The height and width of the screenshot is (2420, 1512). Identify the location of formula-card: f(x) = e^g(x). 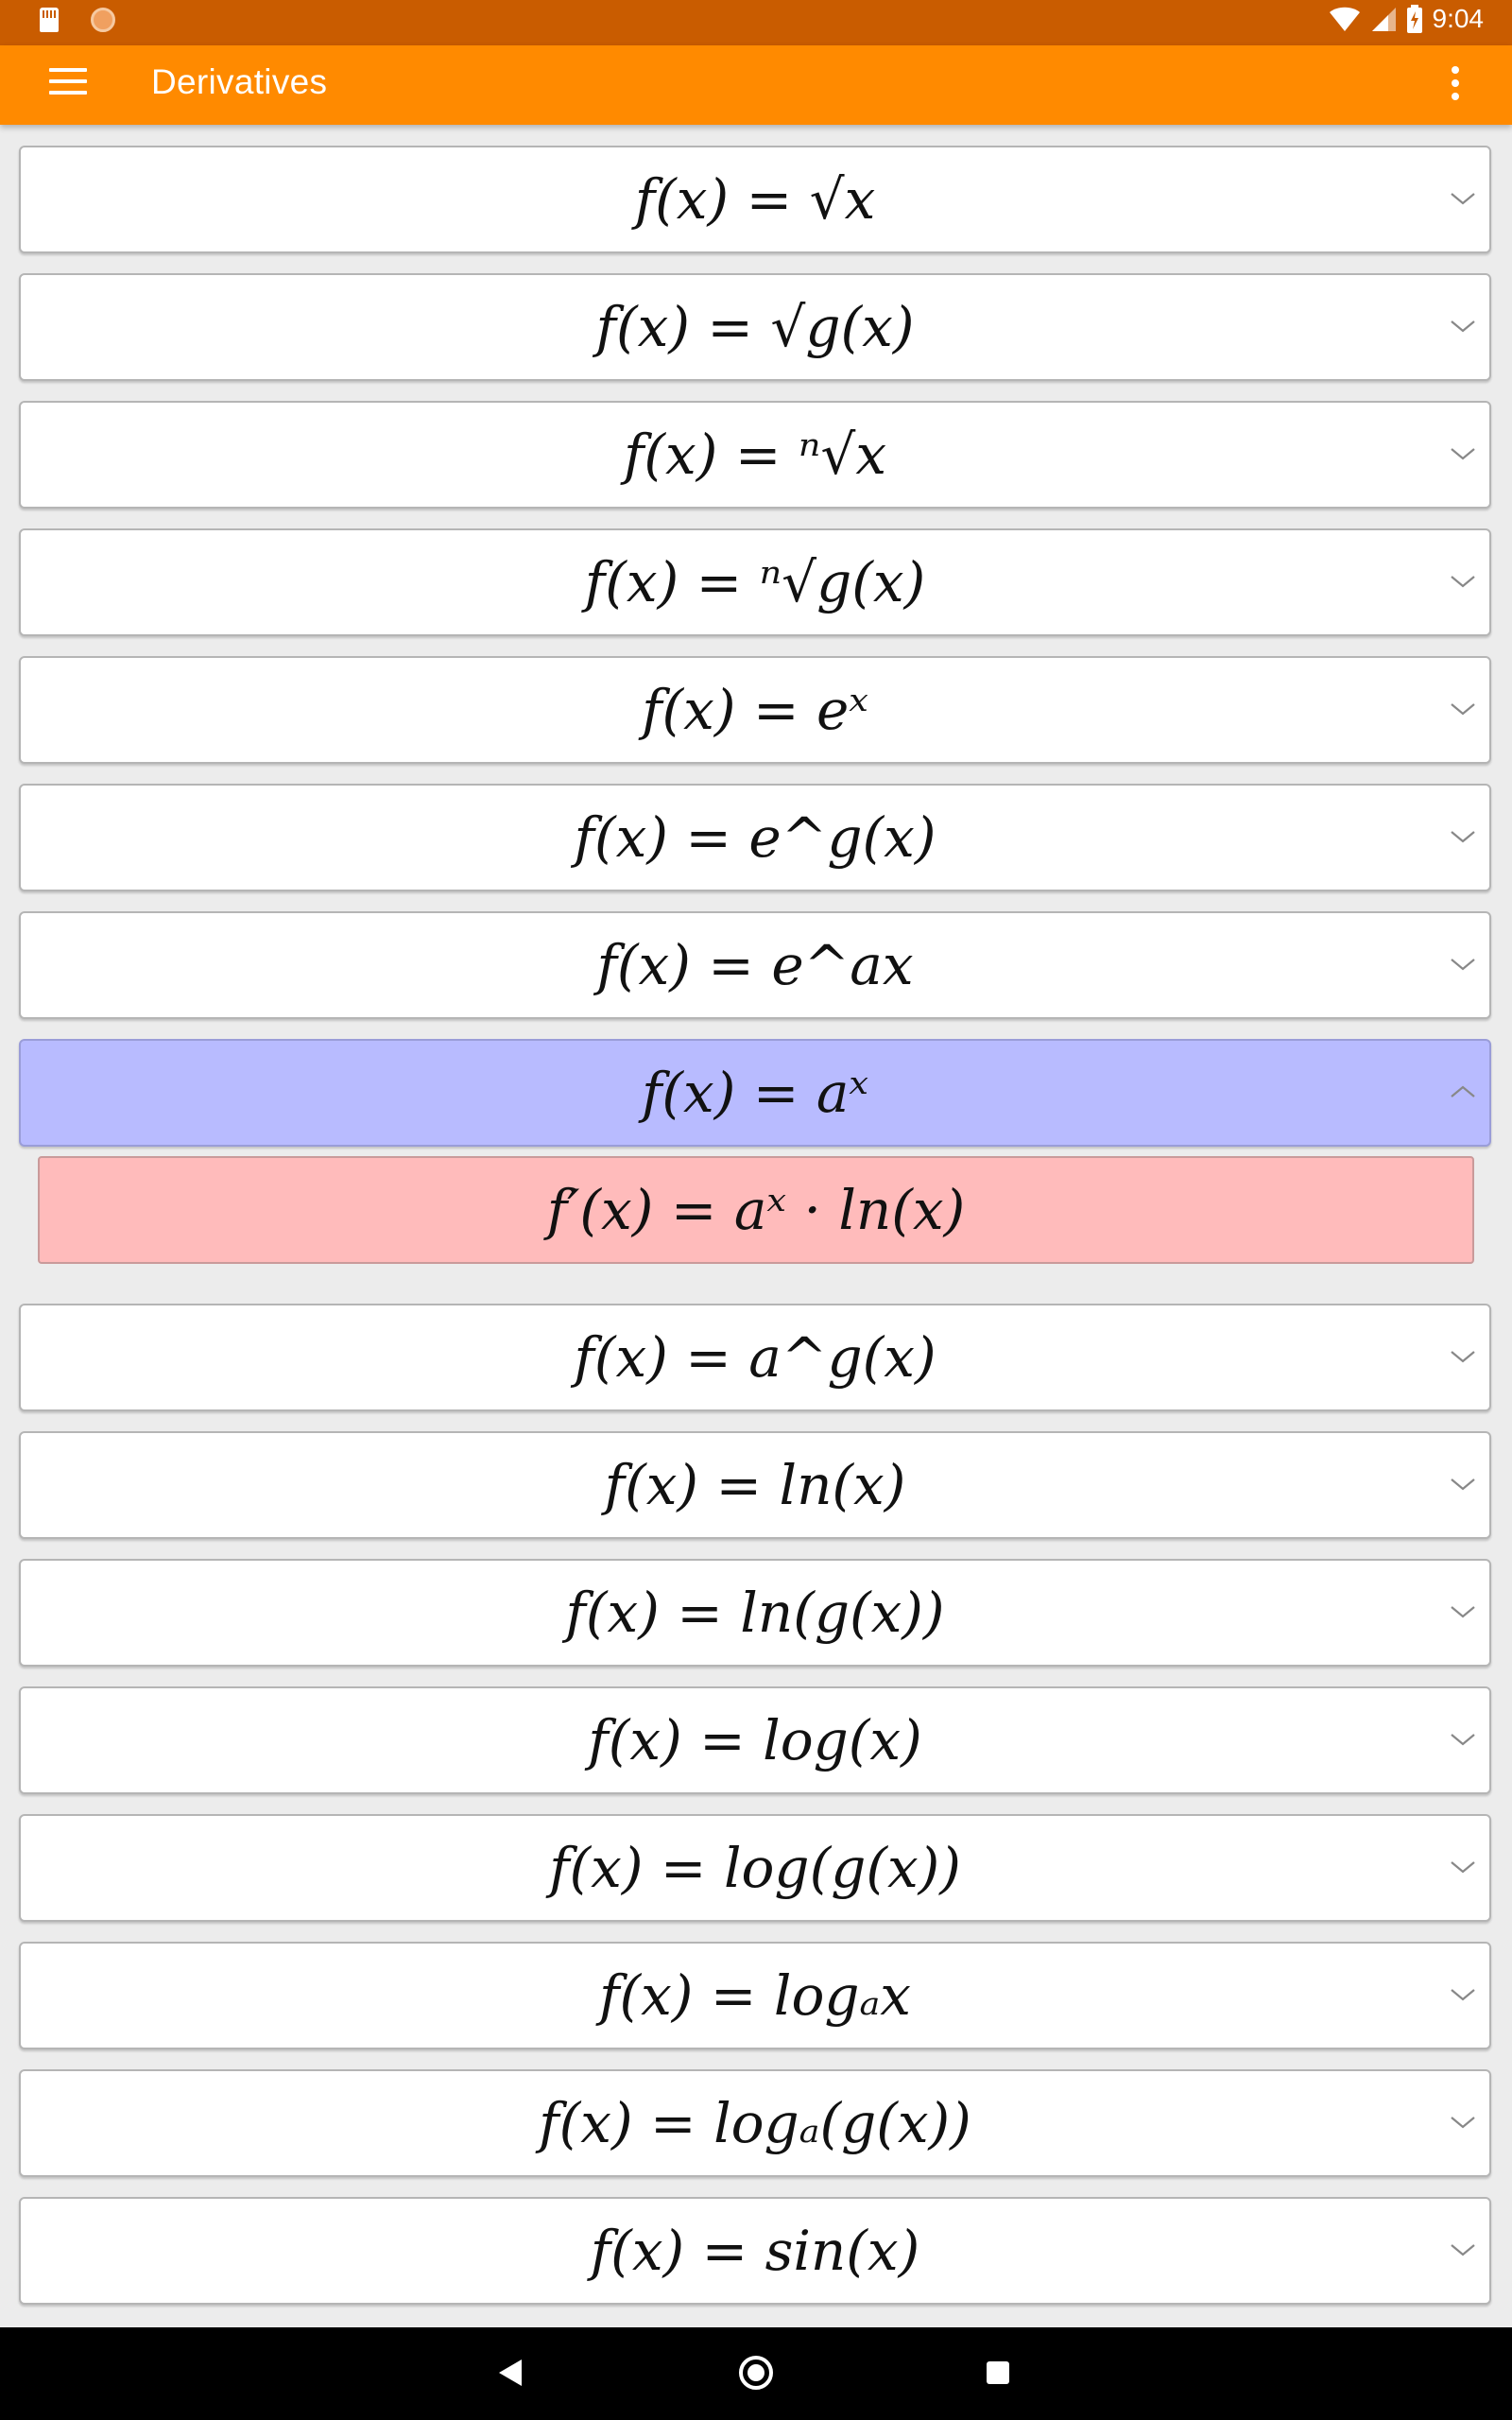
(755, 838).